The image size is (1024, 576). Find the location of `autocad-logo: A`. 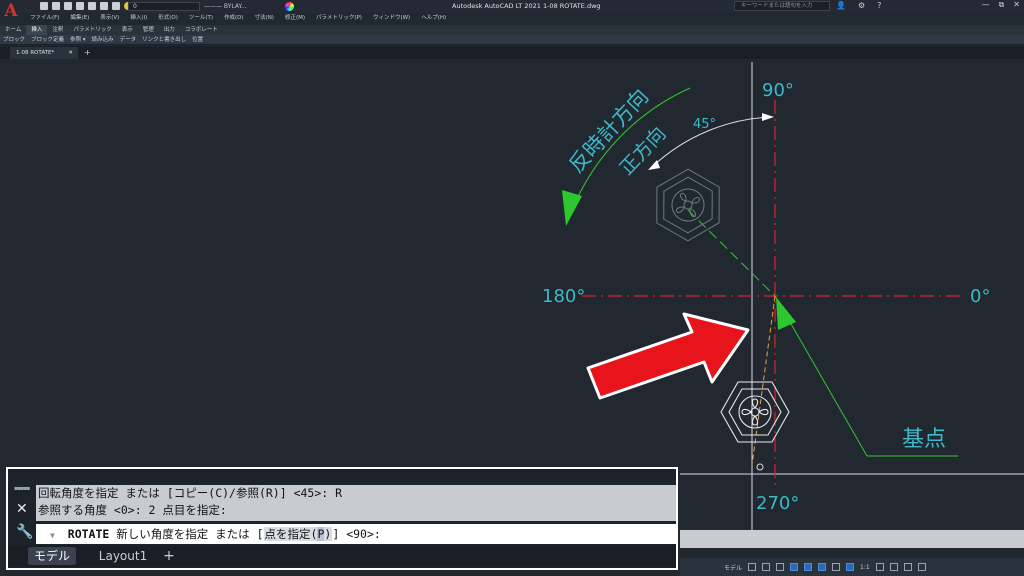

autocad-logo: A is located at coordinates (11, 12).